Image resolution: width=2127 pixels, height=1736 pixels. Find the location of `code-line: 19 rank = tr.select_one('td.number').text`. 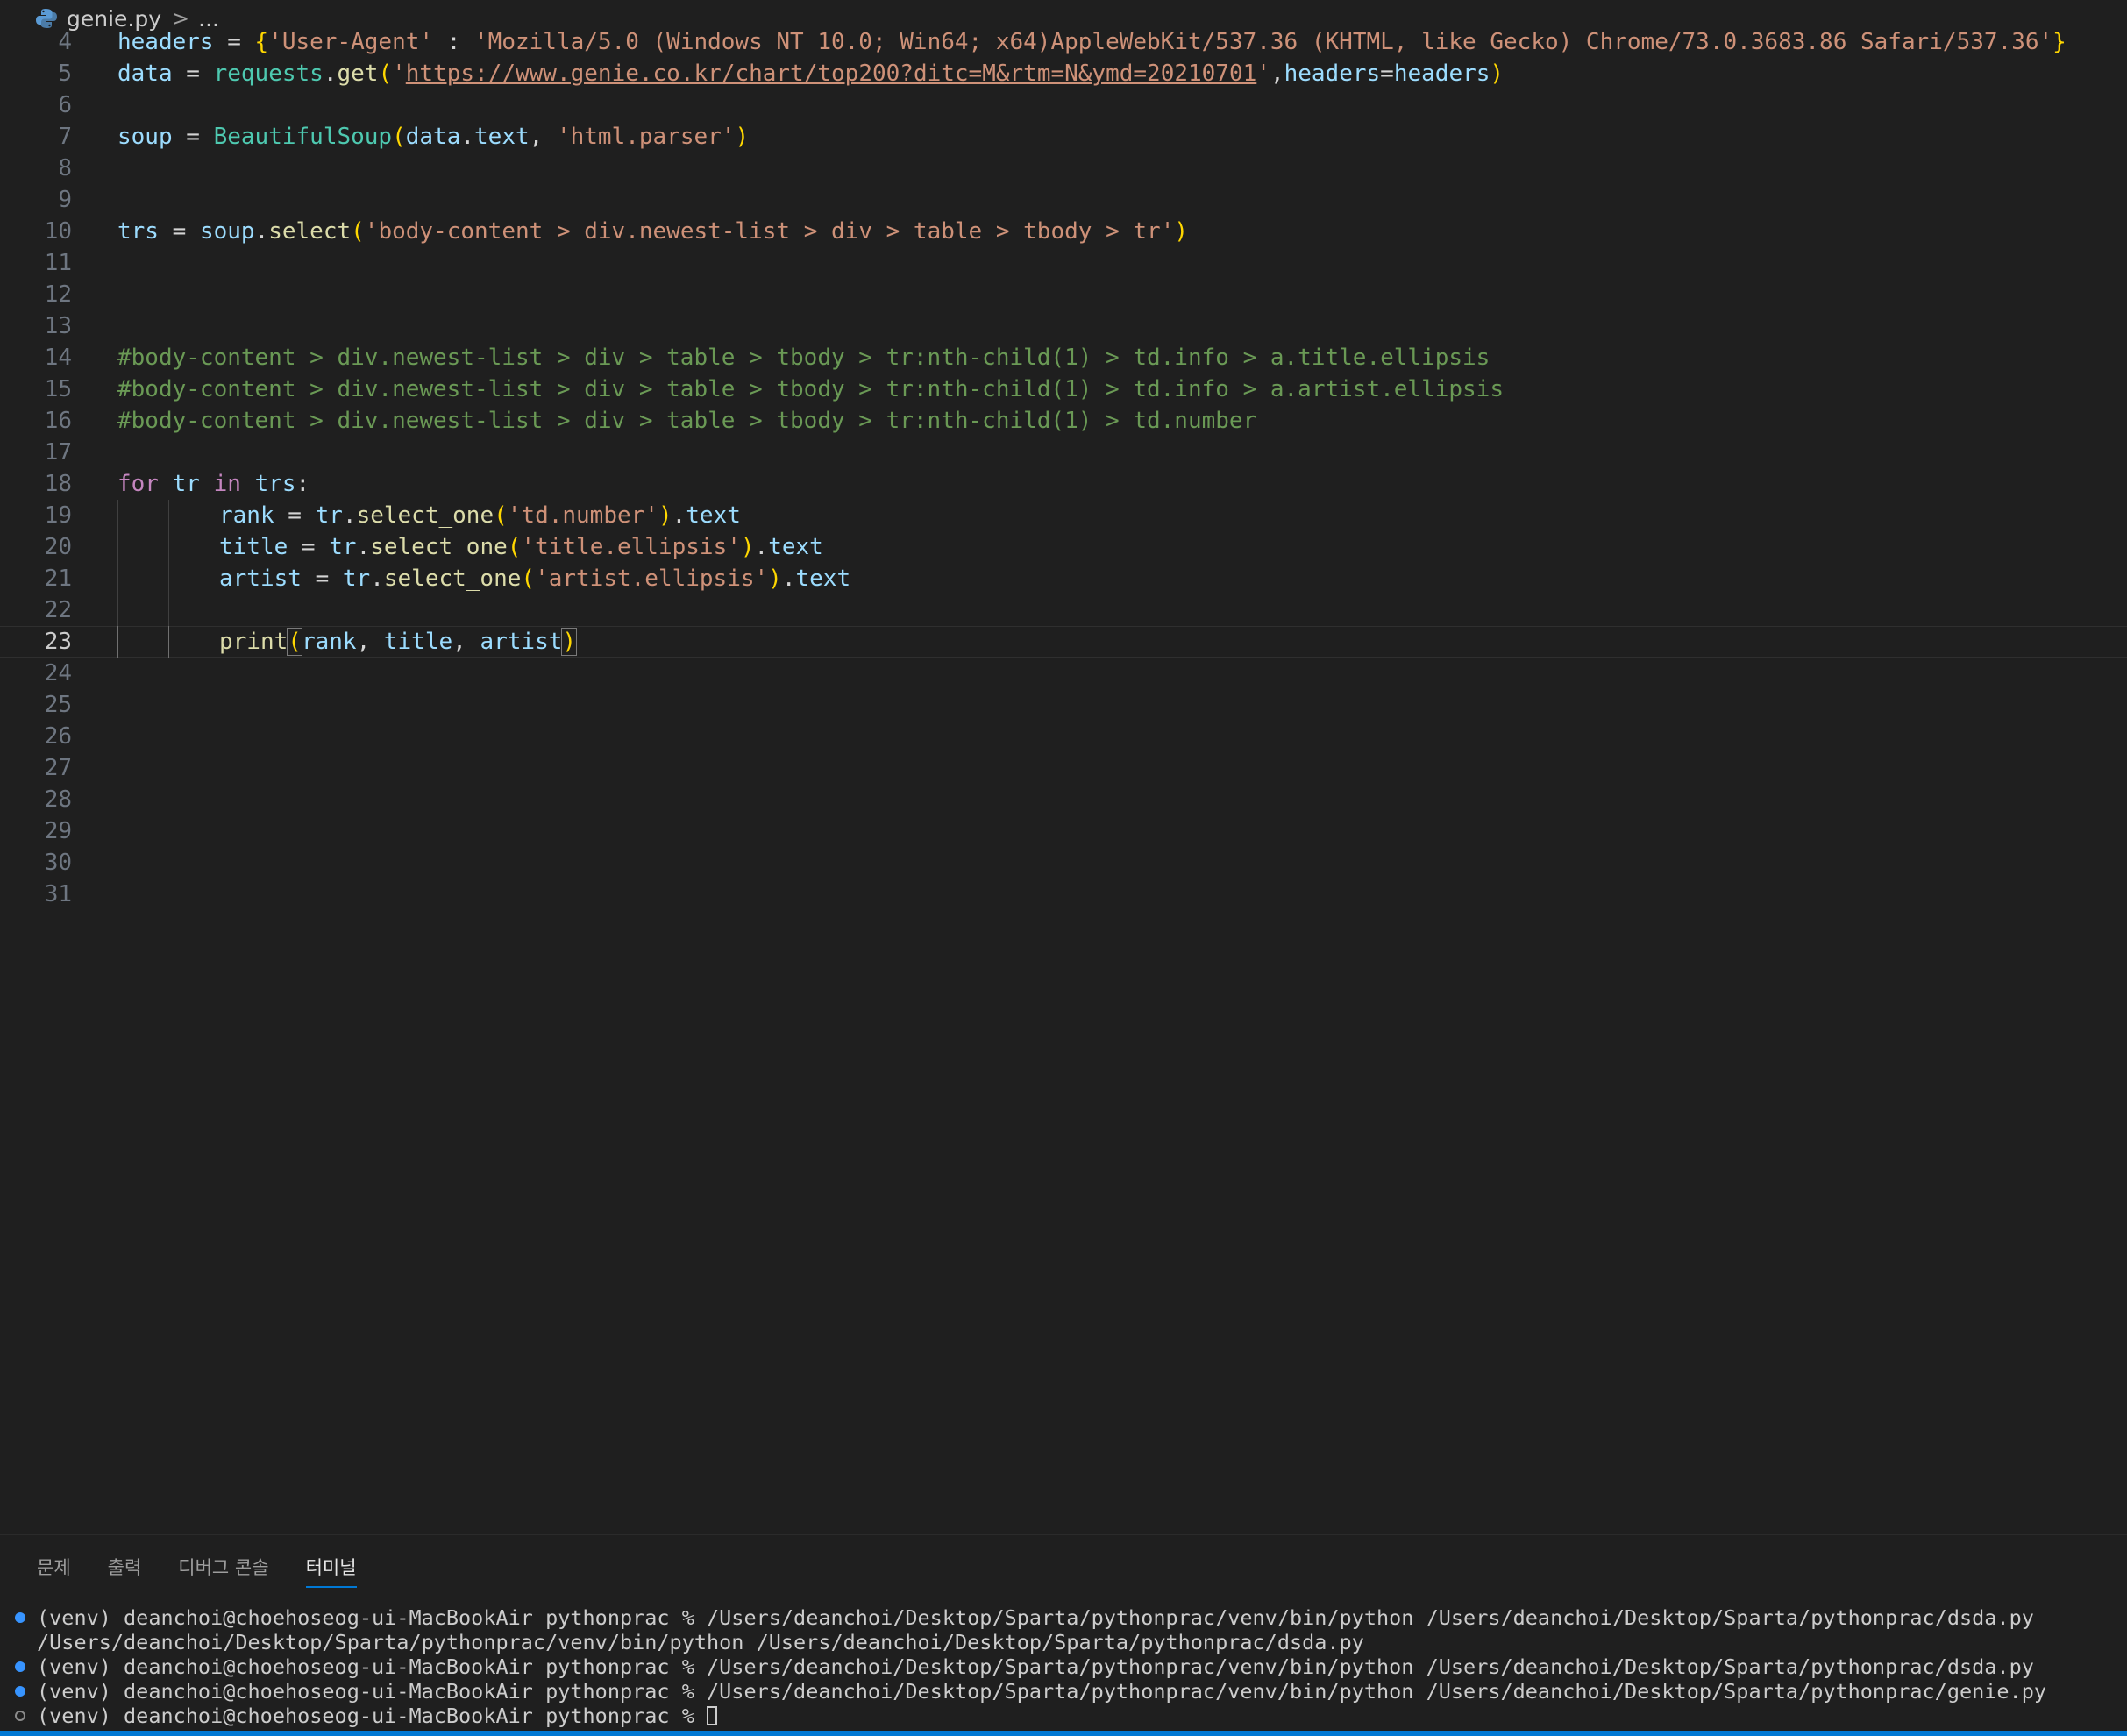

code-line: 19 rank = tr.select_one('td.number').text is located at coordinates (1063, 515).